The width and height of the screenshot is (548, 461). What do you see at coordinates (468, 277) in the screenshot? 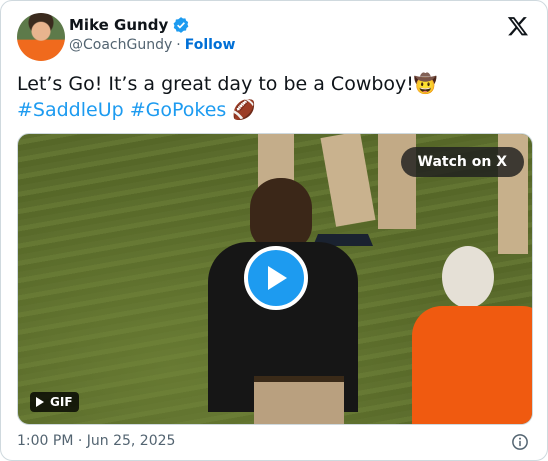
I see `woman-hair` at bounding box center [468, 277].